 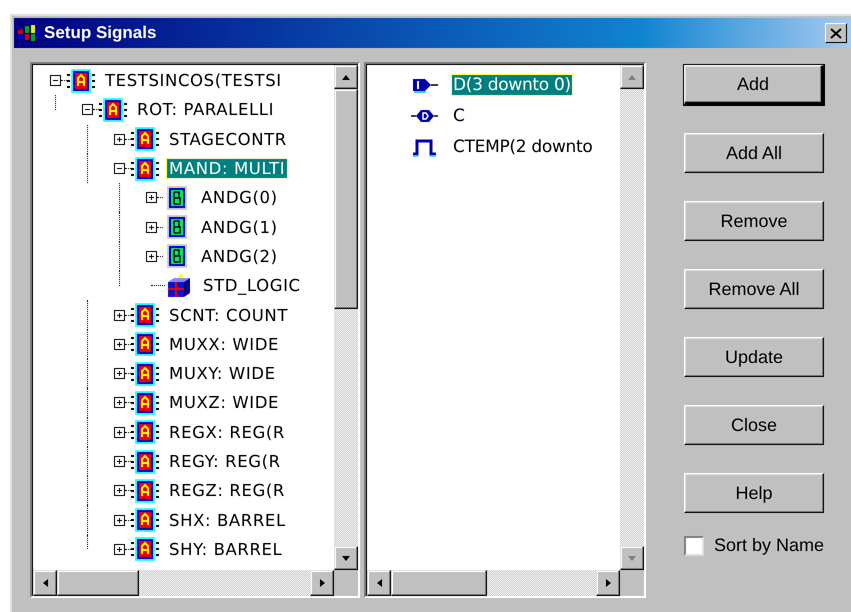 What do you see at coordinates (754, 425) in the screenshot?
I see `dialog-button: Close` at bounding box center [754, 425].